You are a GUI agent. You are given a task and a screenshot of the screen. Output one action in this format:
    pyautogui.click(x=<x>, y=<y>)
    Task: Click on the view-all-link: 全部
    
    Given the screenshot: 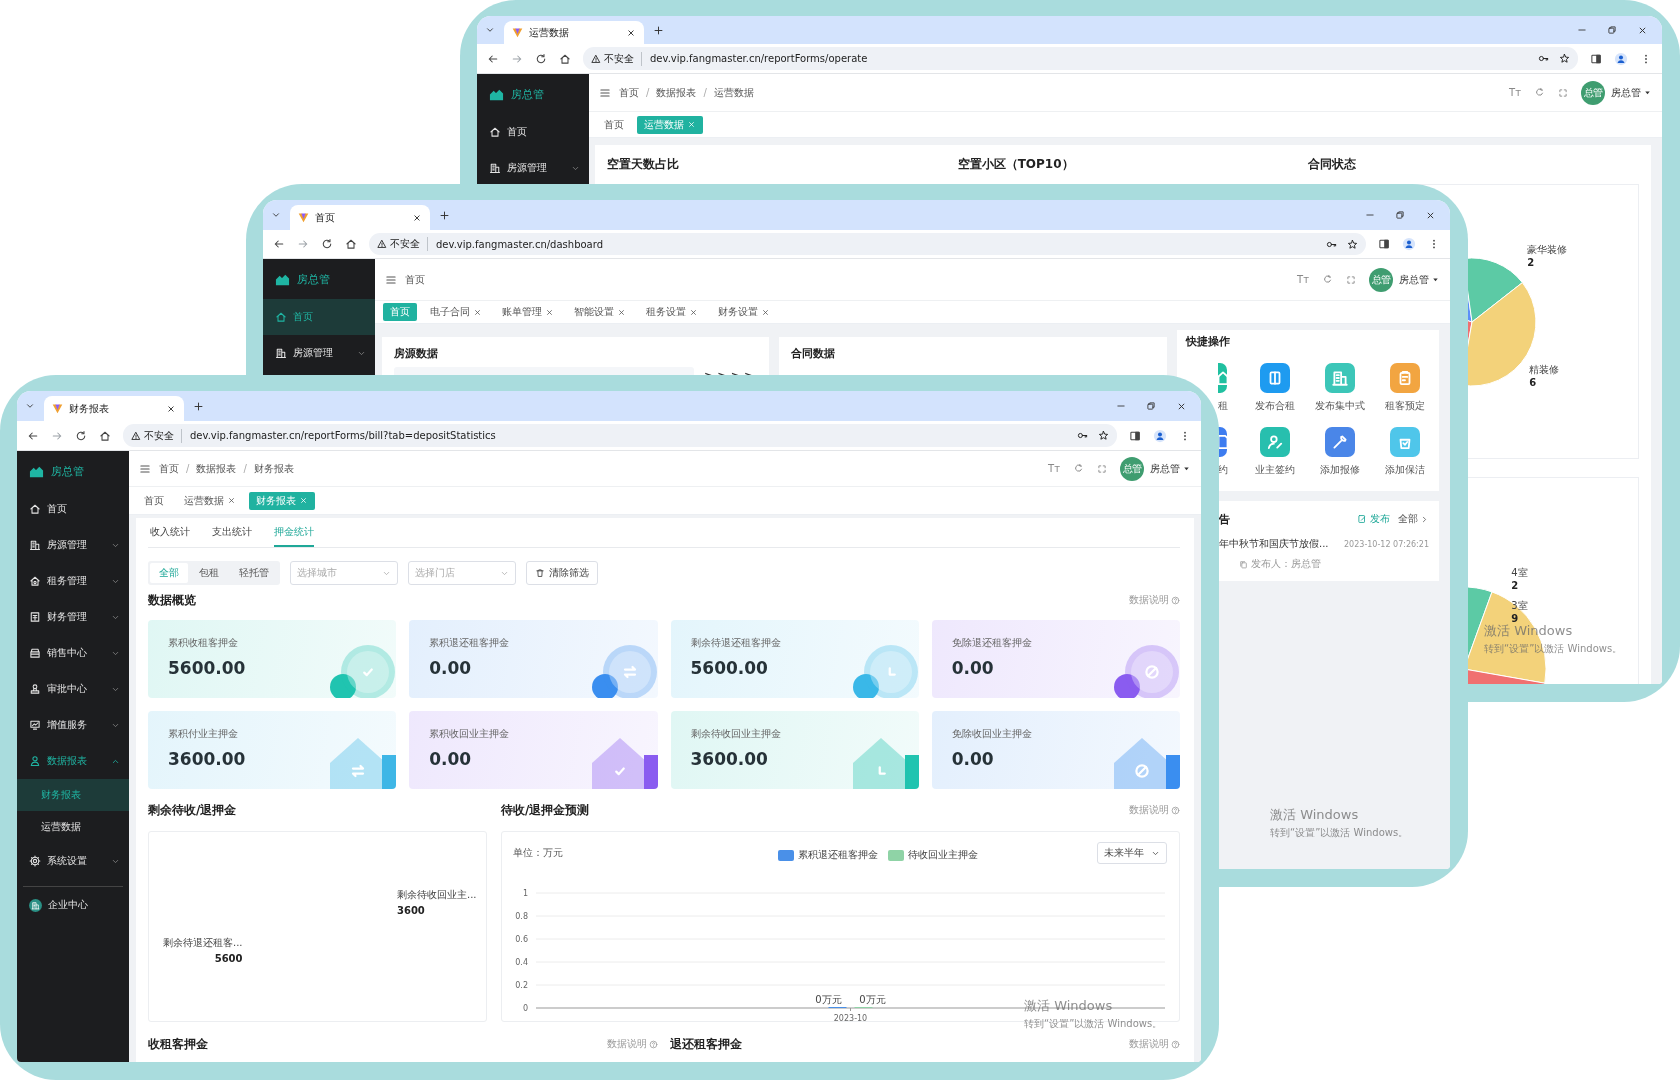 What is the action you would take?
    pyautogui.click(x=1413, y=519)
    